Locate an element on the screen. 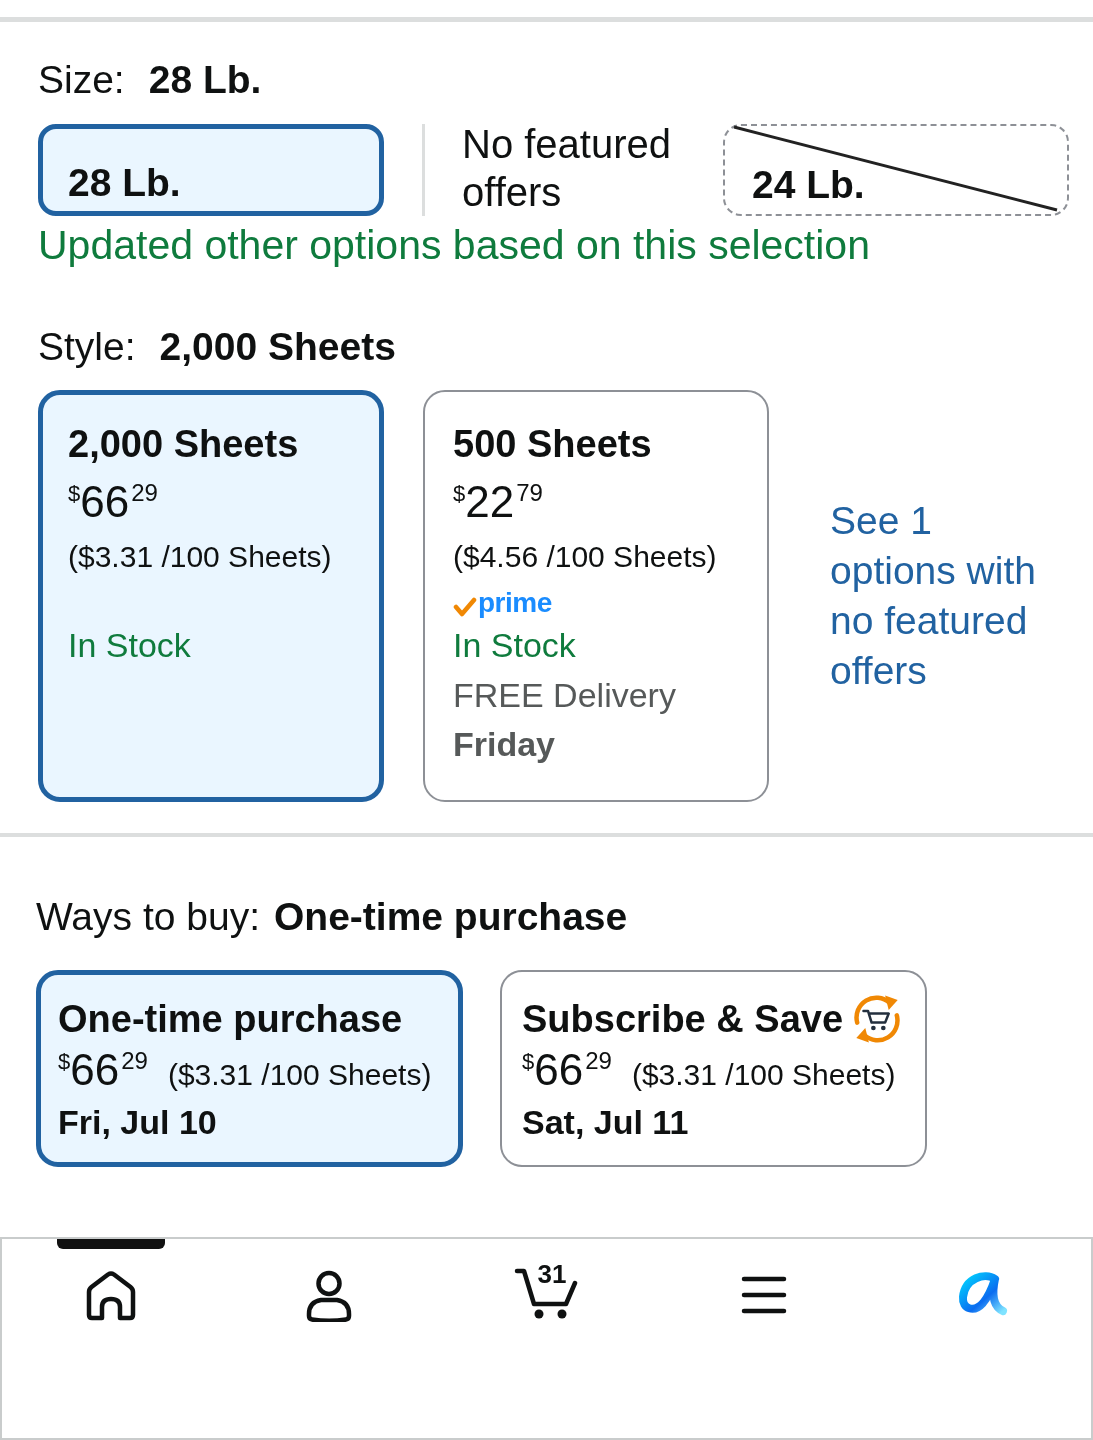  purchase-option-card: One-time purchase $^{$}$66$^{29}$ ($3.31 /100 Sheets) Fri, Jul 10 is located at coordinates (249, 1068).